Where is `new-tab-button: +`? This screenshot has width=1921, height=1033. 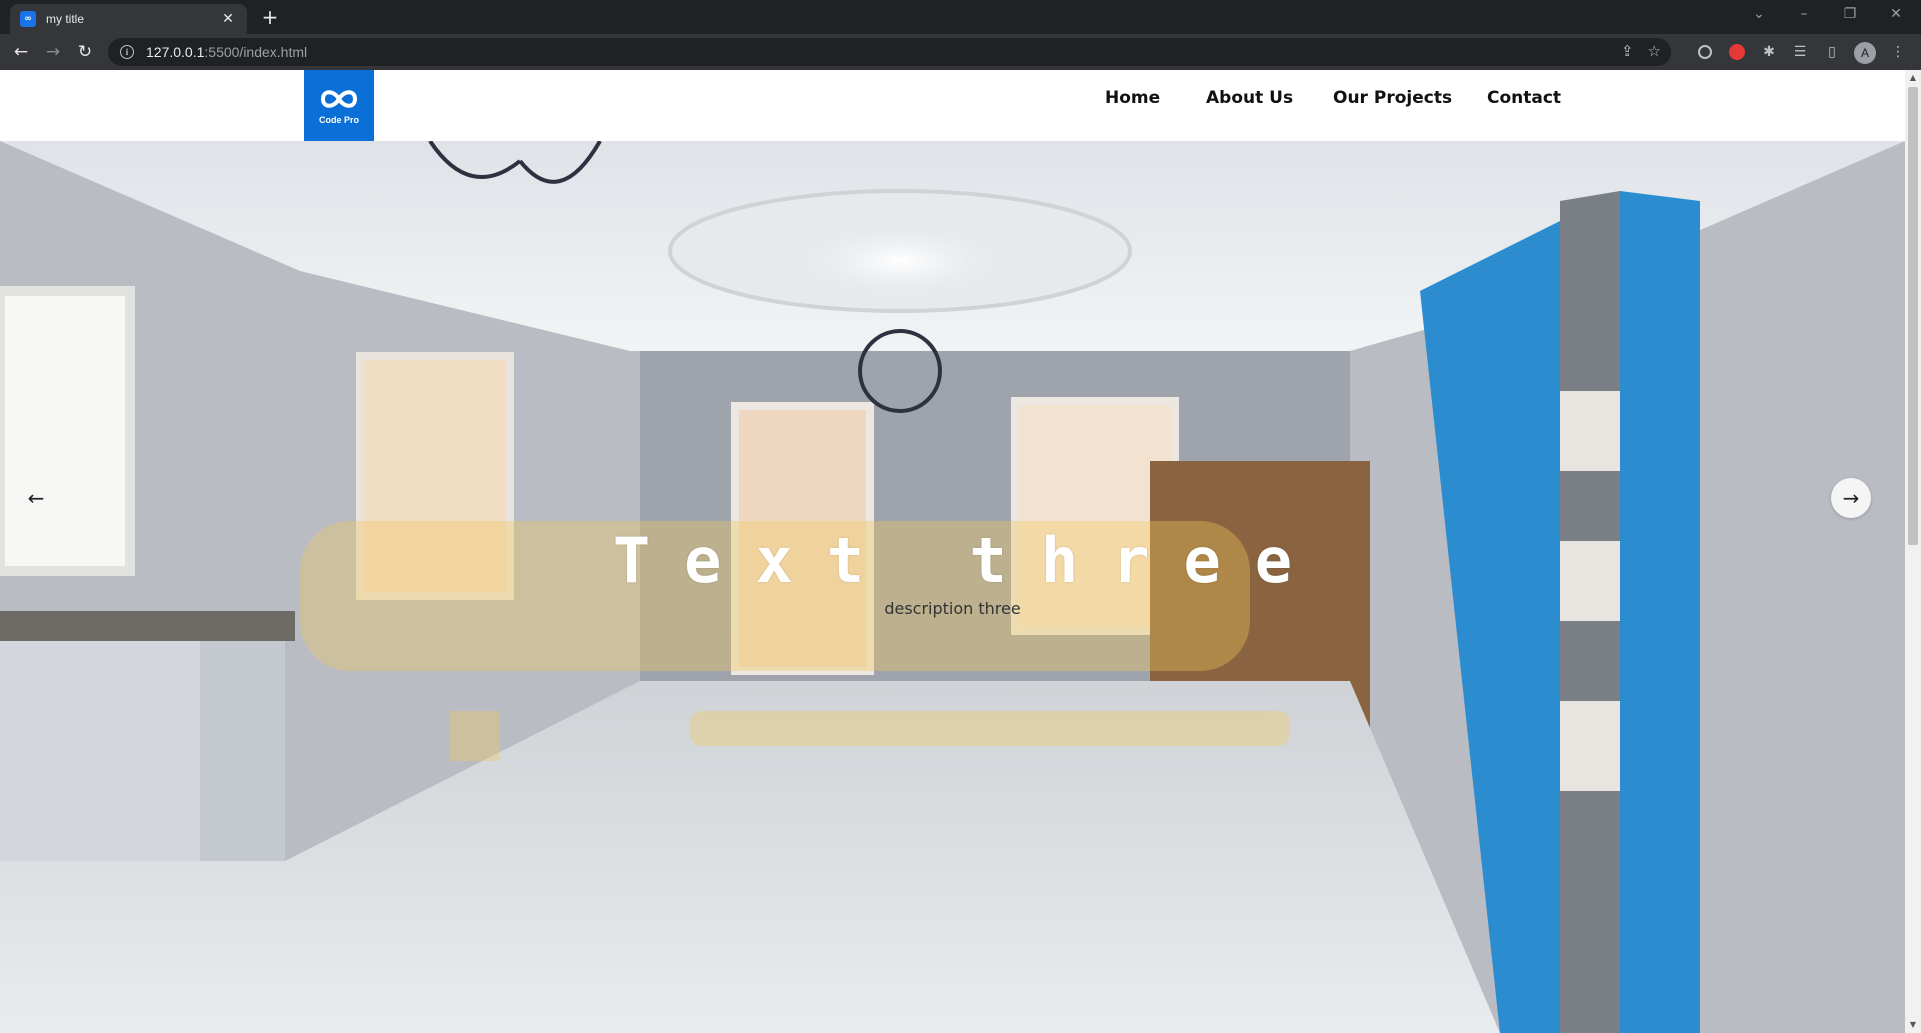
new-tab-button: + is located at coordinates (270, 18).